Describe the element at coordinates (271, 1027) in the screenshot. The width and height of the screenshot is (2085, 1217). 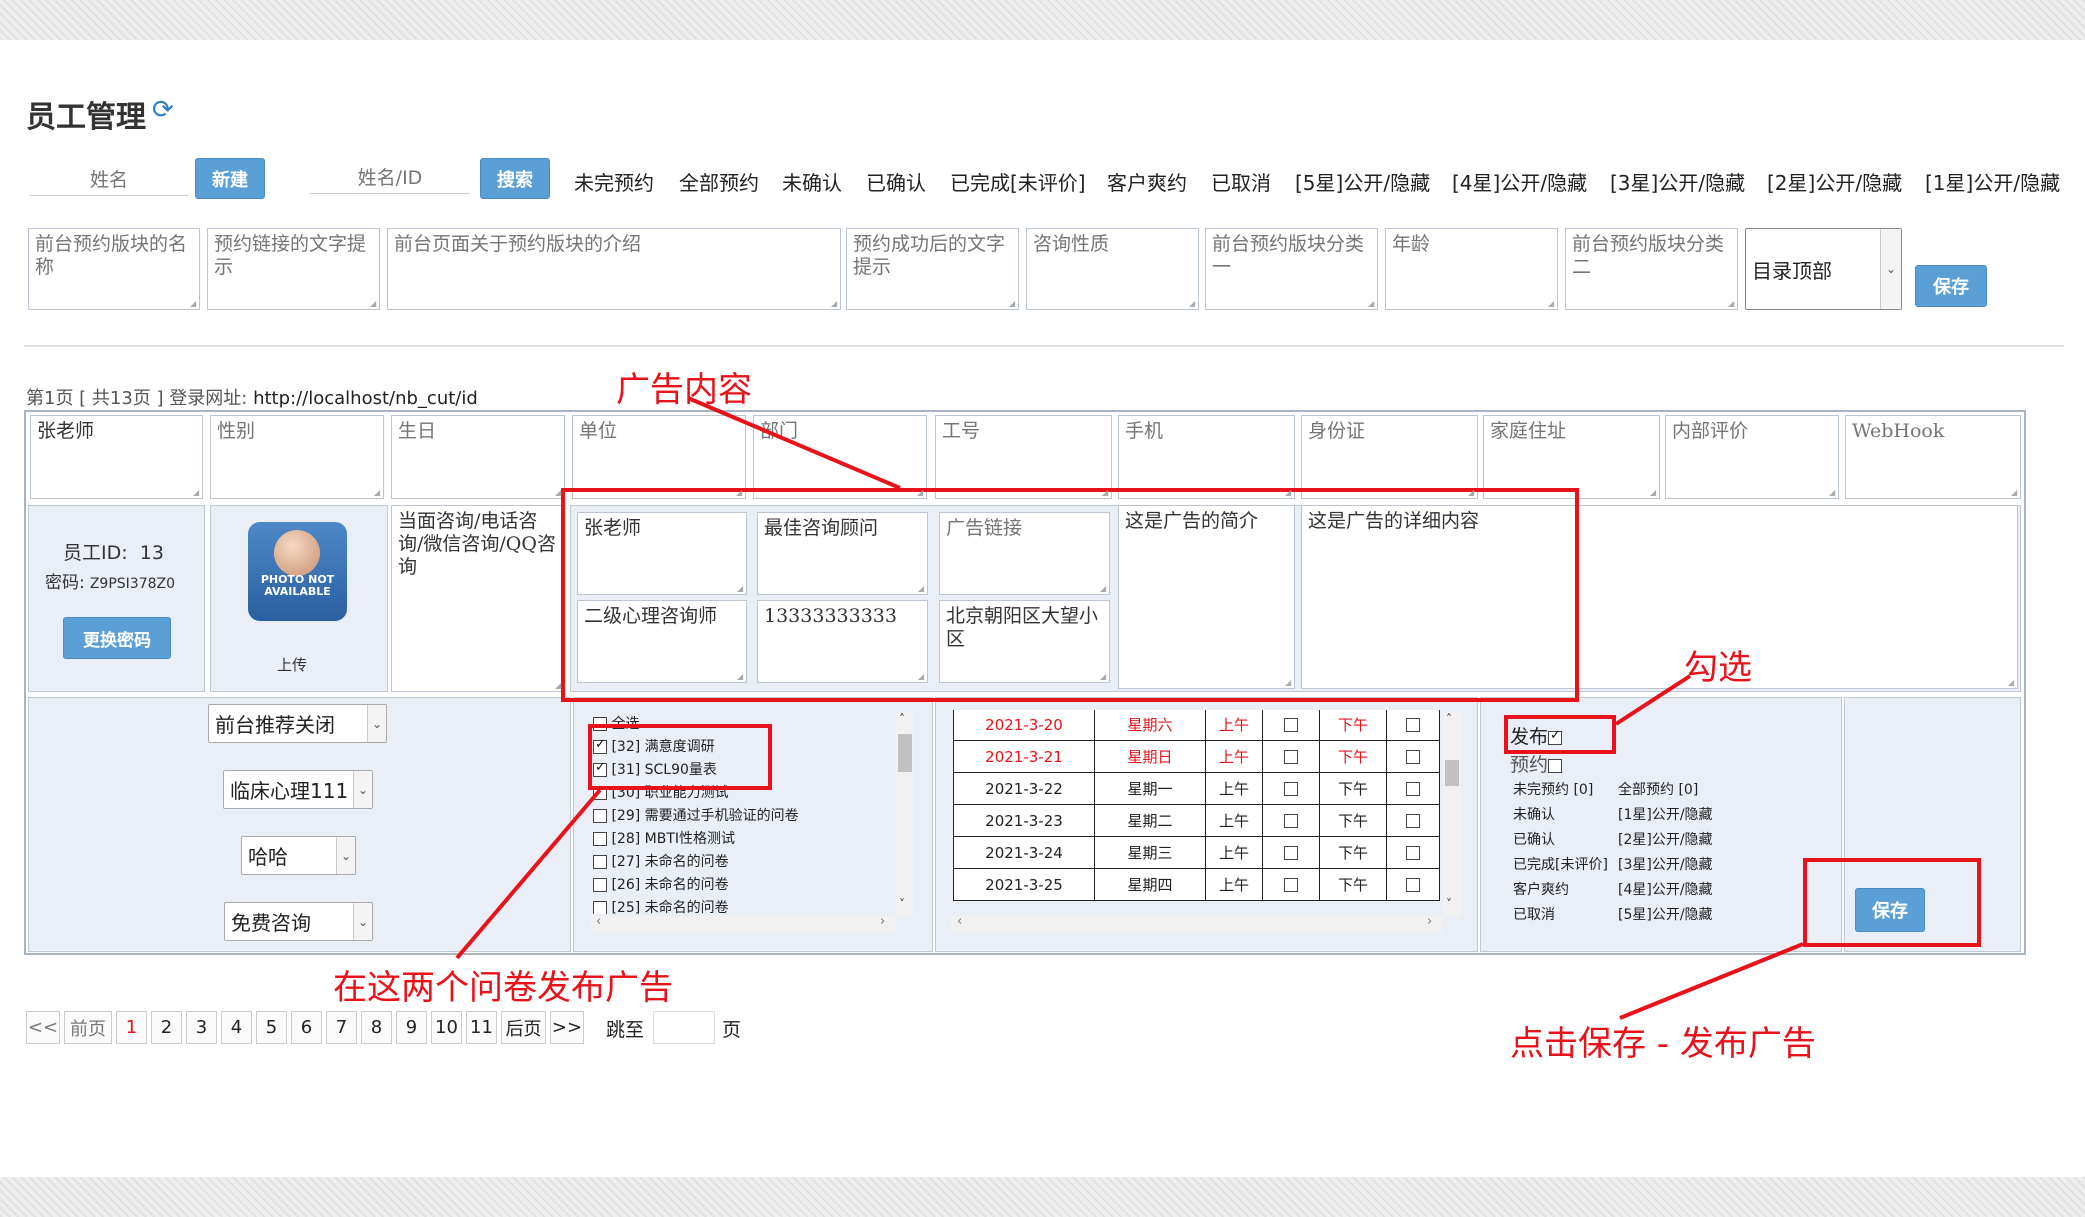
I see `page-5-button: 5` at that location.